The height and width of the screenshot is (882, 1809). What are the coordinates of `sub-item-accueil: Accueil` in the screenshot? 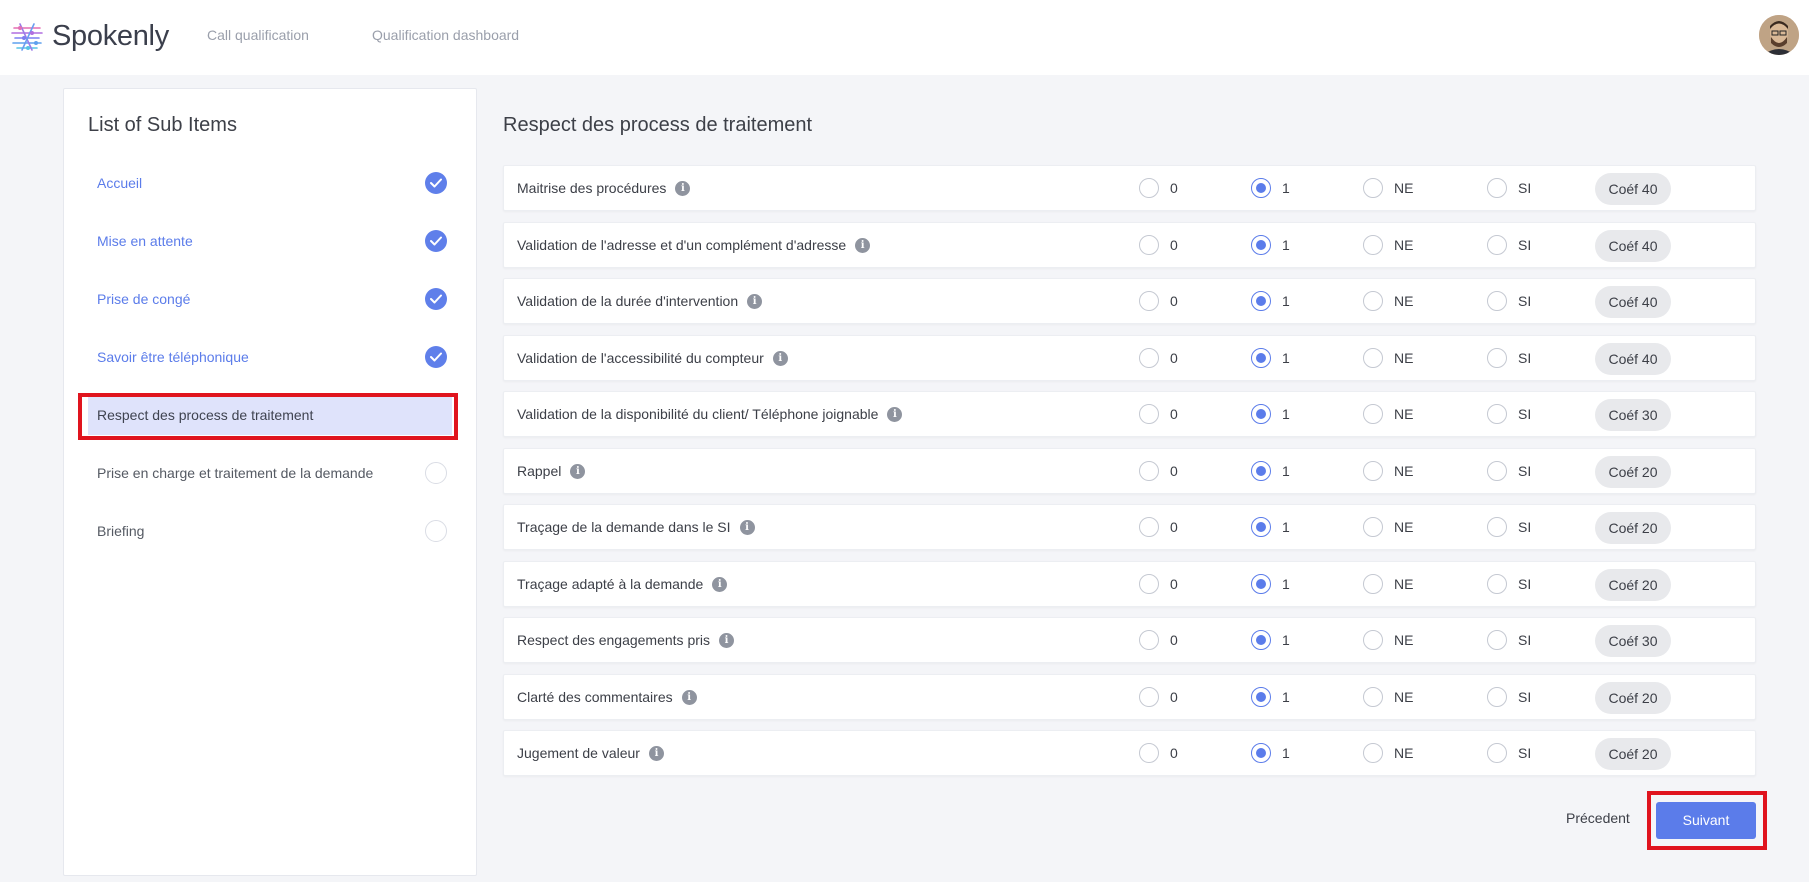 It's located at (270, 183).